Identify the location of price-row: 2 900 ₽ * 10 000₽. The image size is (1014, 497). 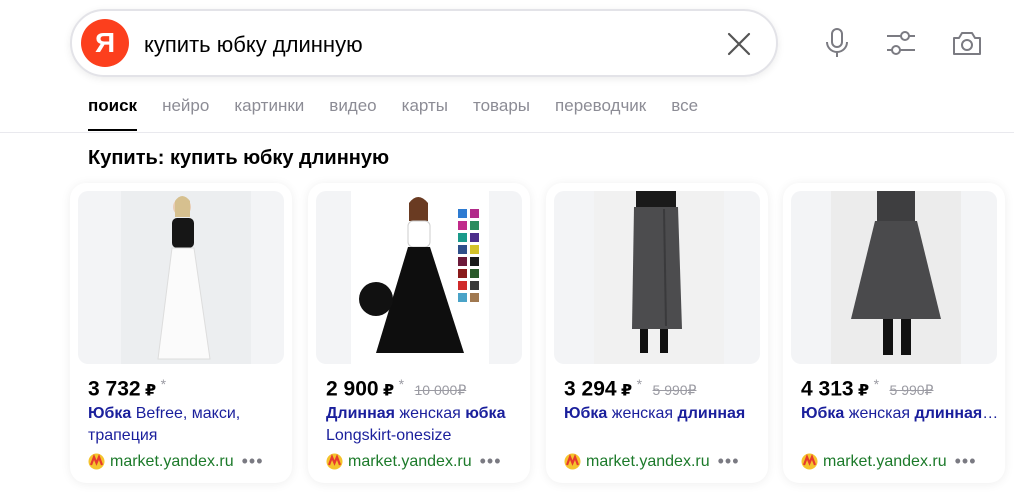
(396, 388).